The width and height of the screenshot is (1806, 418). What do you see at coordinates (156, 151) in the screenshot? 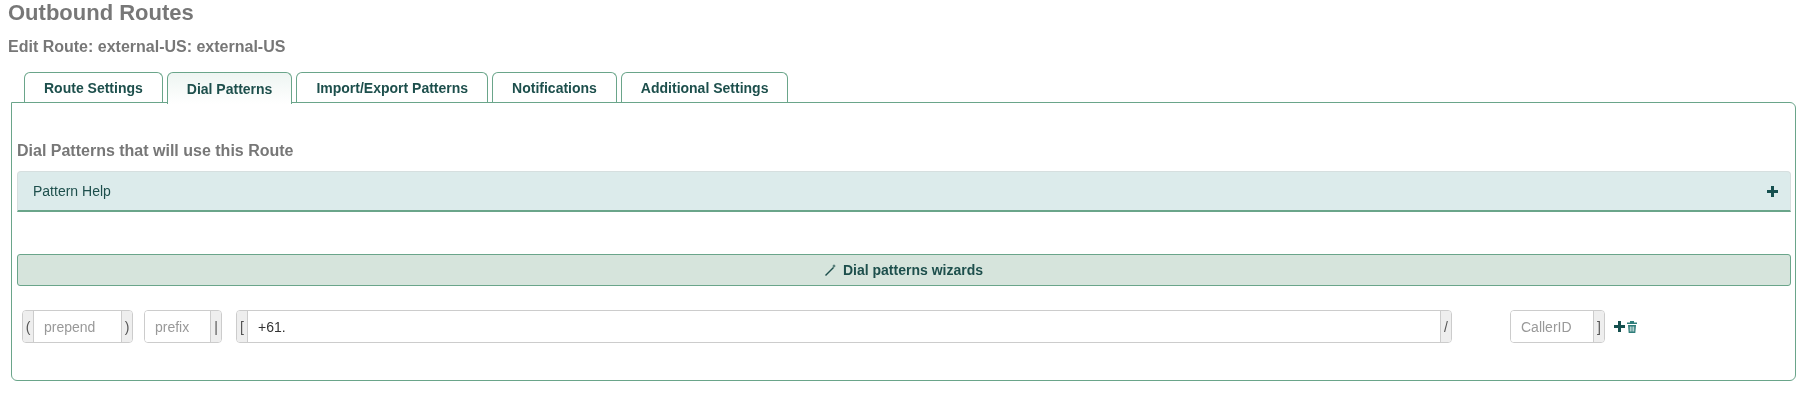
I see `section-title: Dial Patterns that will use this Route` at bounding box center [156, 151].